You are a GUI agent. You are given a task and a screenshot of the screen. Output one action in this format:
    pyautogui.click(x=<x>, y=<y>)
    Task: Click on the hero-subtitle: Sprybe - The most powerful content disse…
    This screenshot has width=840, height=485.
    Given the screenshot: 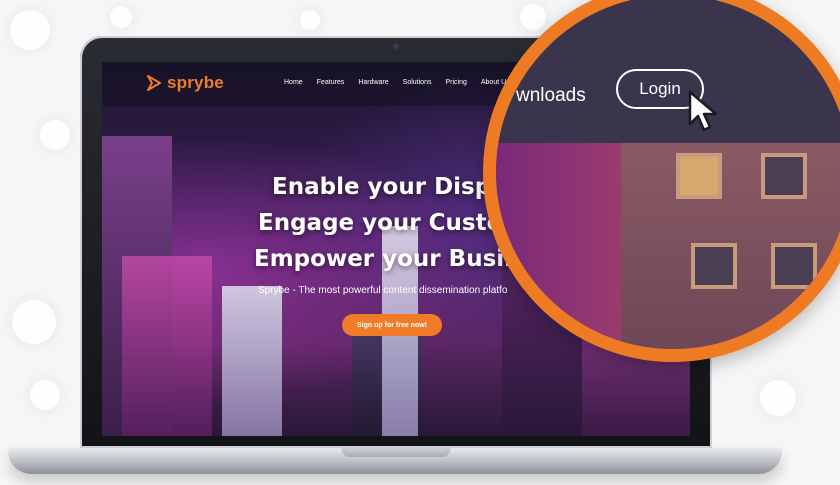 What is the action you would take?
    pyautogui.click(x=383, y=290)
    